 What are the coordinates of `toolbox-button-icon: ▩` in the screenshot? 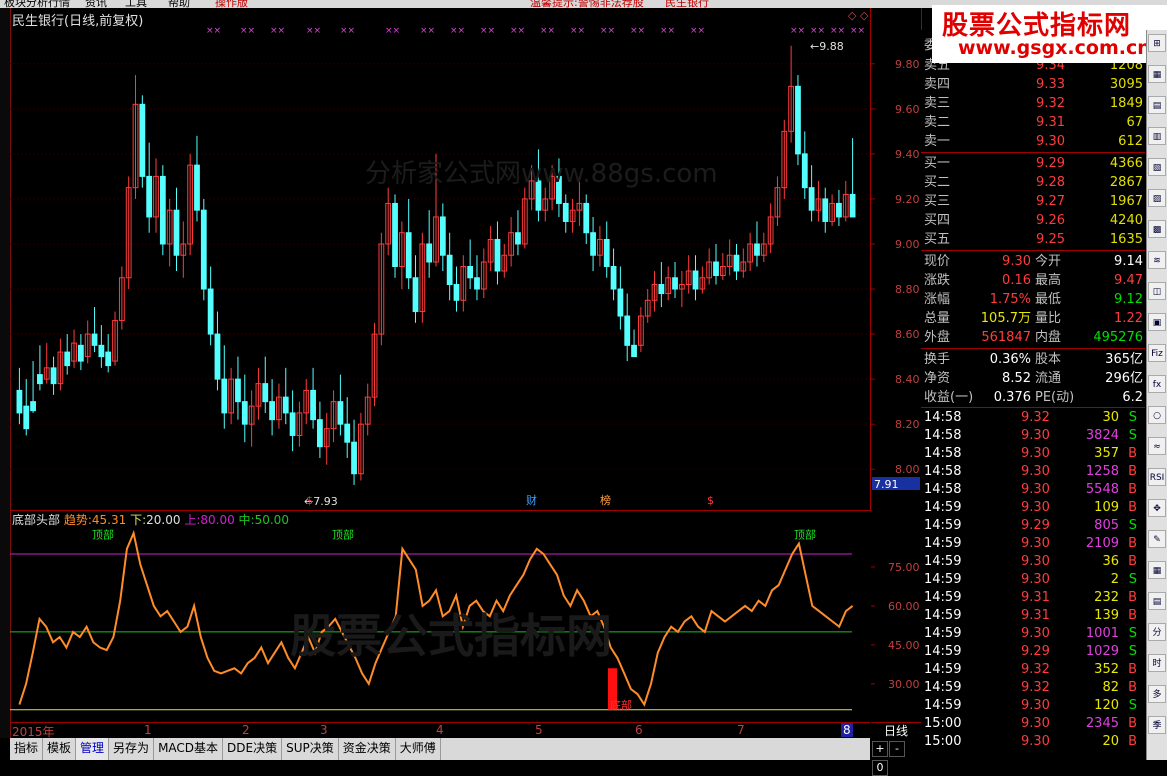 It's located at (1157, 229).